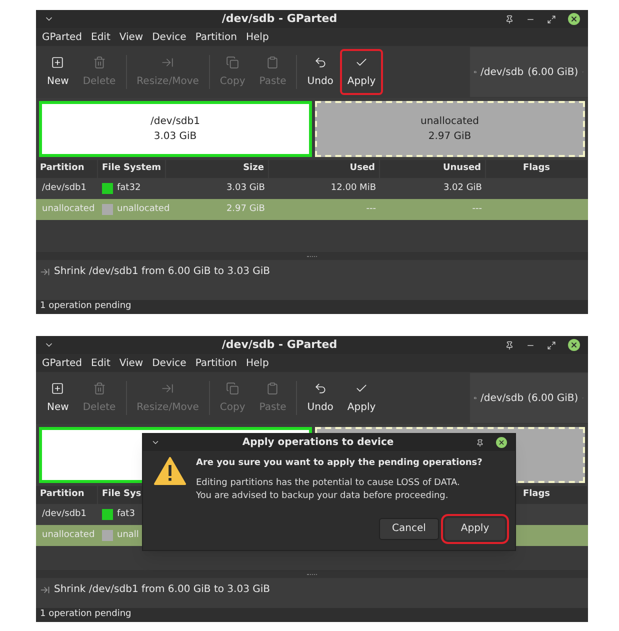  I want to click on table-cell-text: 3.03 GiB, so click(245, 188).